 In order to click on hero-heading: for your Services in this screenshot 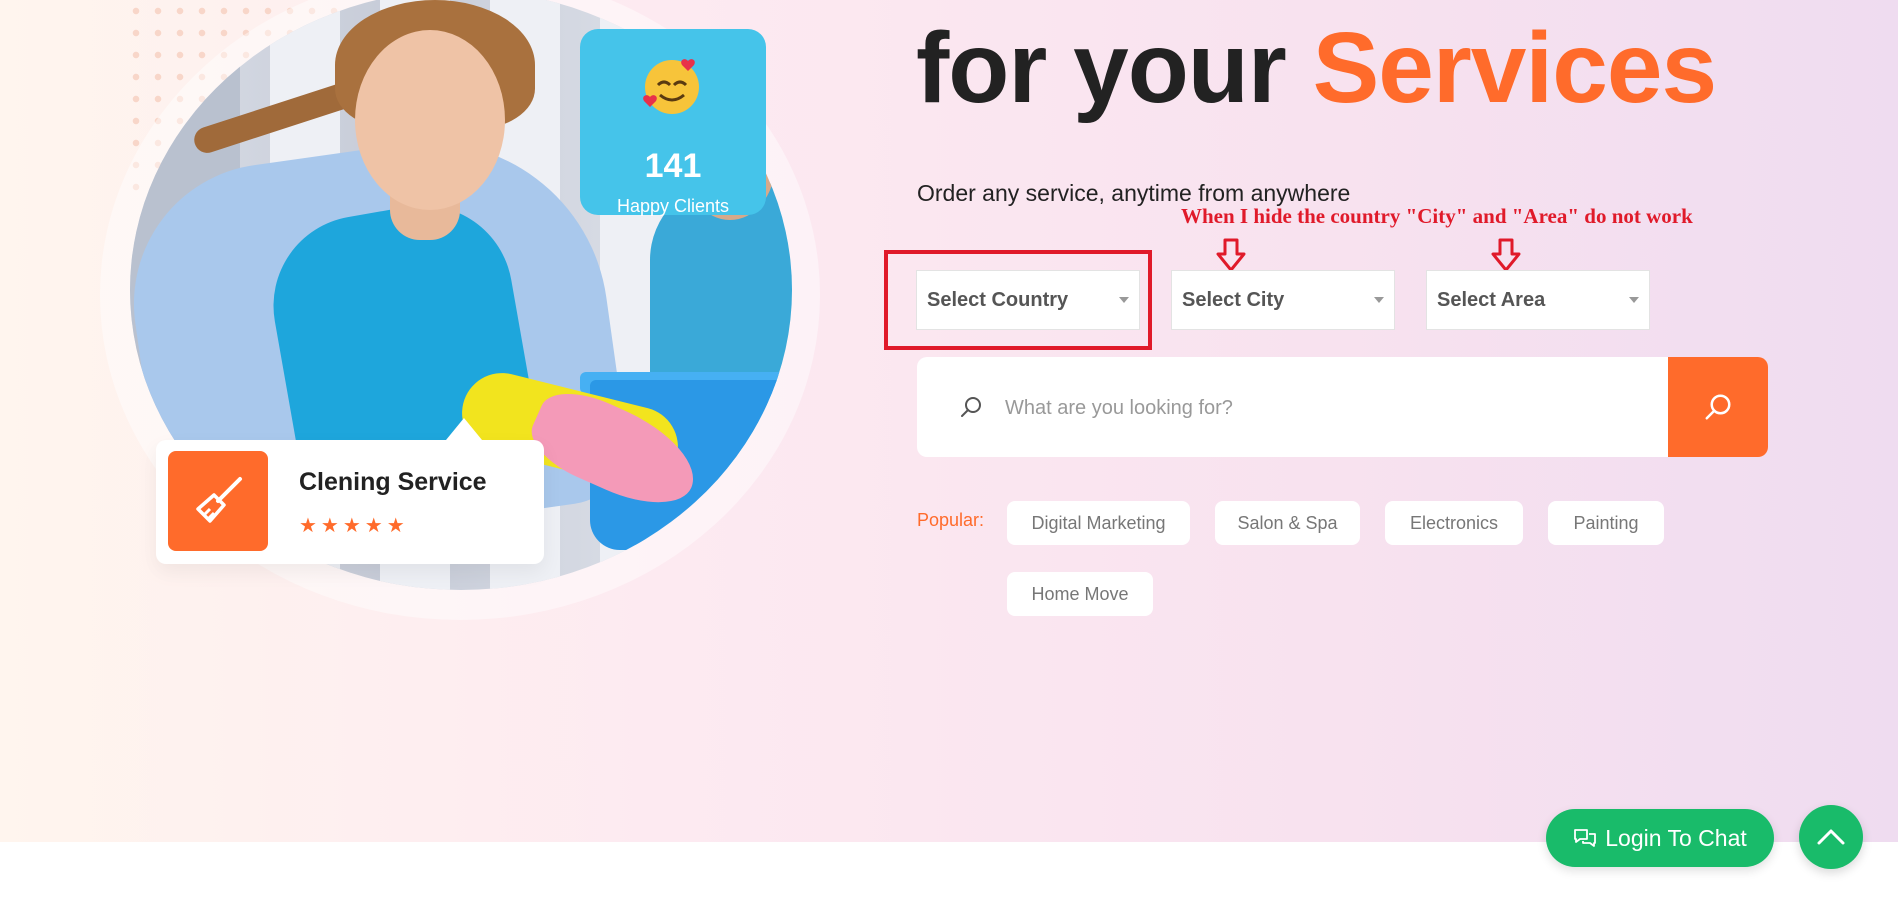, I will do `click(1316, 68)`.